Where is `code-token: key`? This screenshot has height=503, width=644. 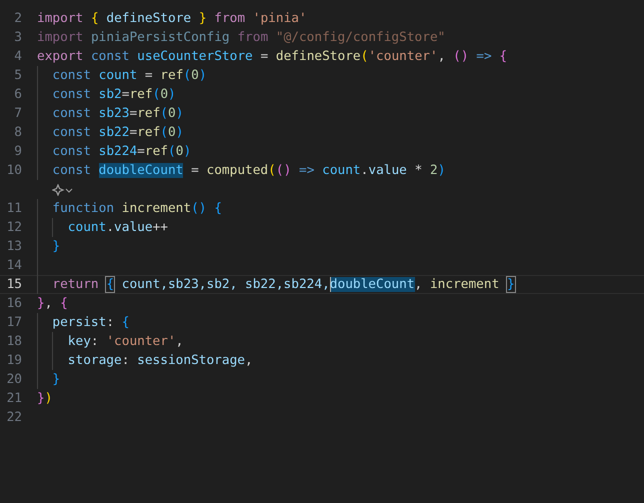
code-token: key is located at coordinates (79, 341).